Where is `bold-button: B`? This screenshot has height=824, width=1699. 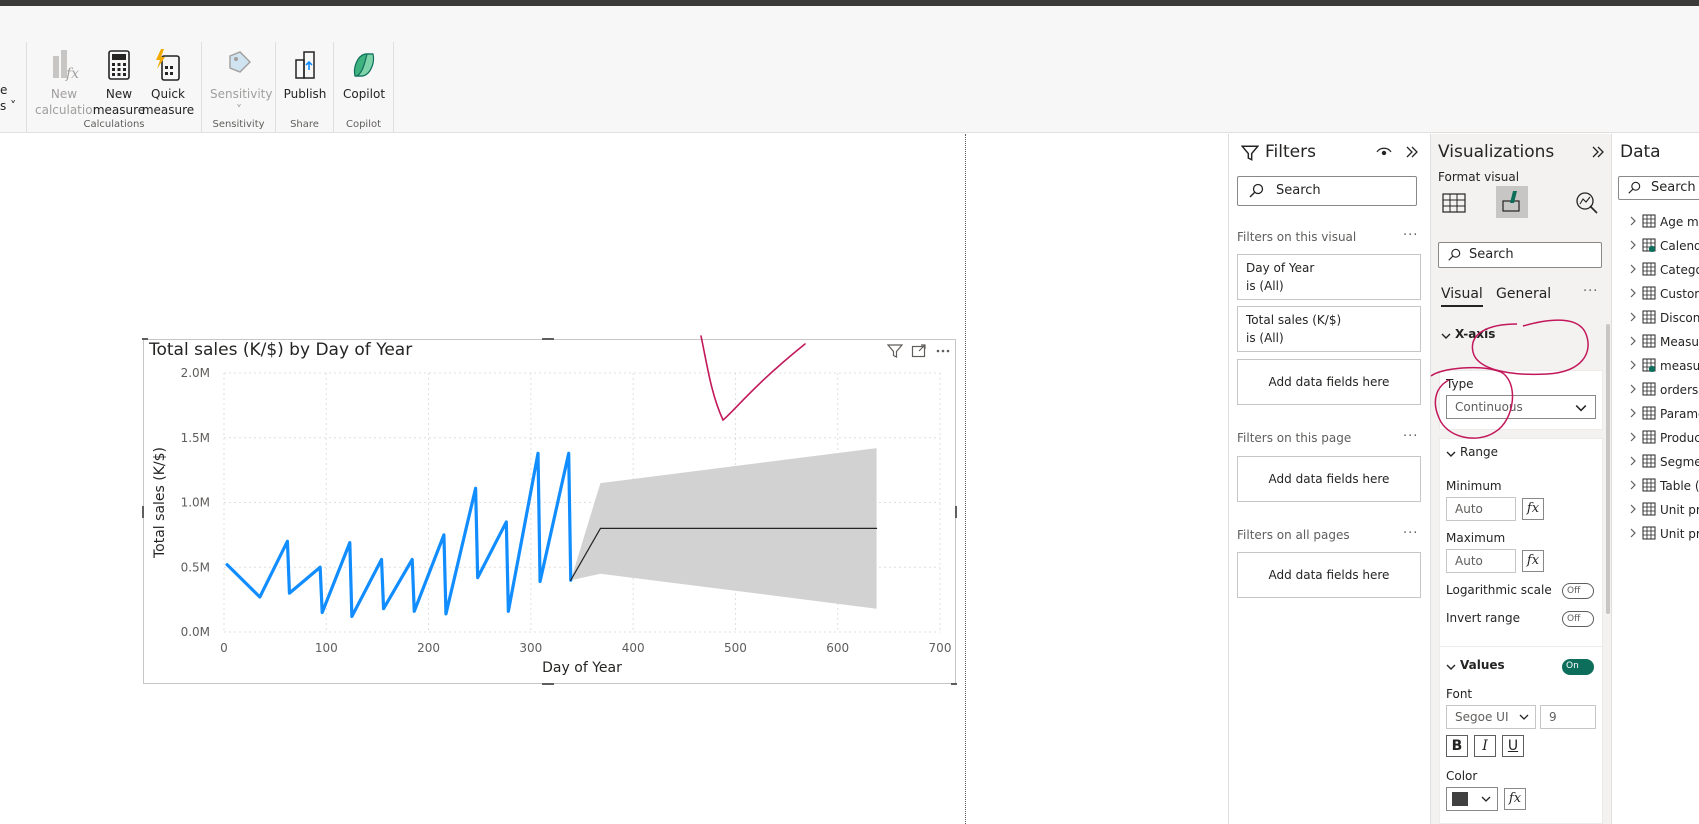
bold-button: B is located at coordinates (1457, 746).